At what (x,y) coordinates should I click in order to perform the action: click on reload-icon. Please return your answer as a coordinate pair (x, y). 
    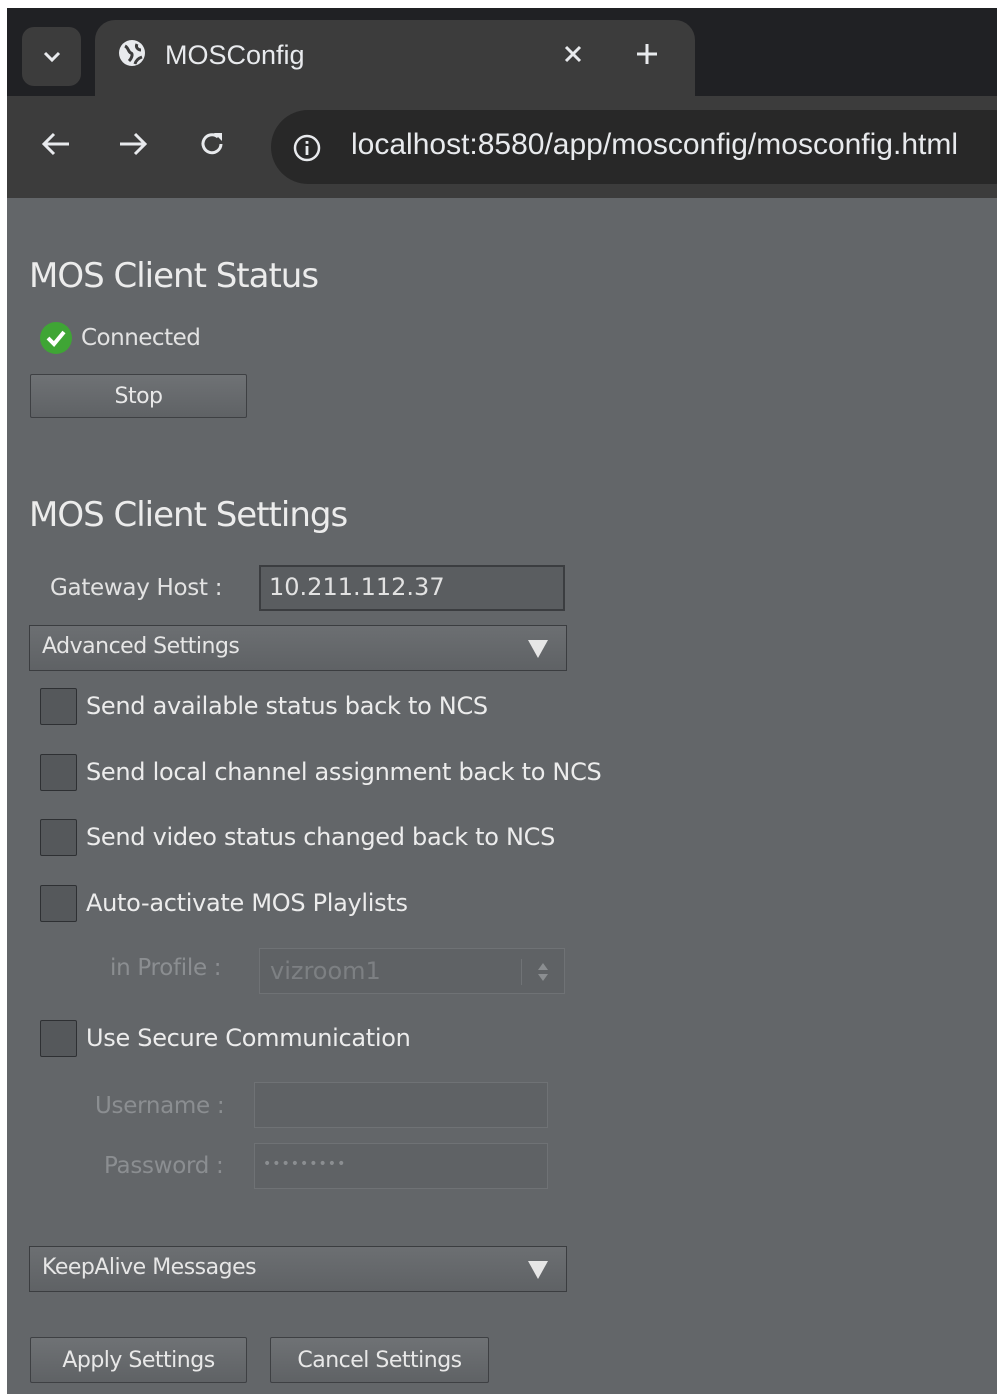
    Looking at the image, I should click on (212, 144).